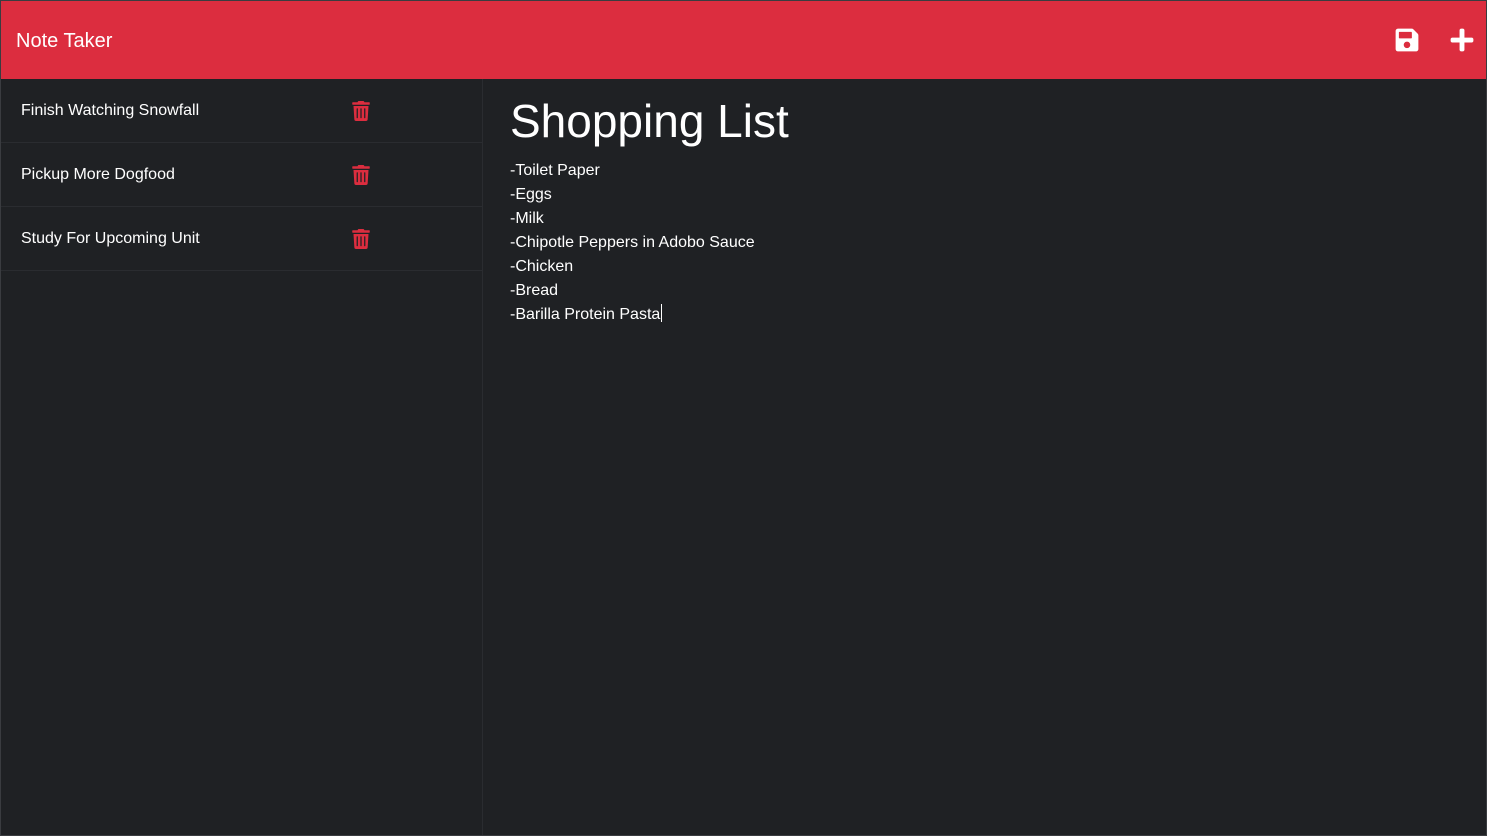 Image resolution: width=1487 pixels, height=836 pixels. Describe the element at coordinates (241, 111) in the screenshot. I see `note-list-item: Finish Watching Snowfall` at that location.